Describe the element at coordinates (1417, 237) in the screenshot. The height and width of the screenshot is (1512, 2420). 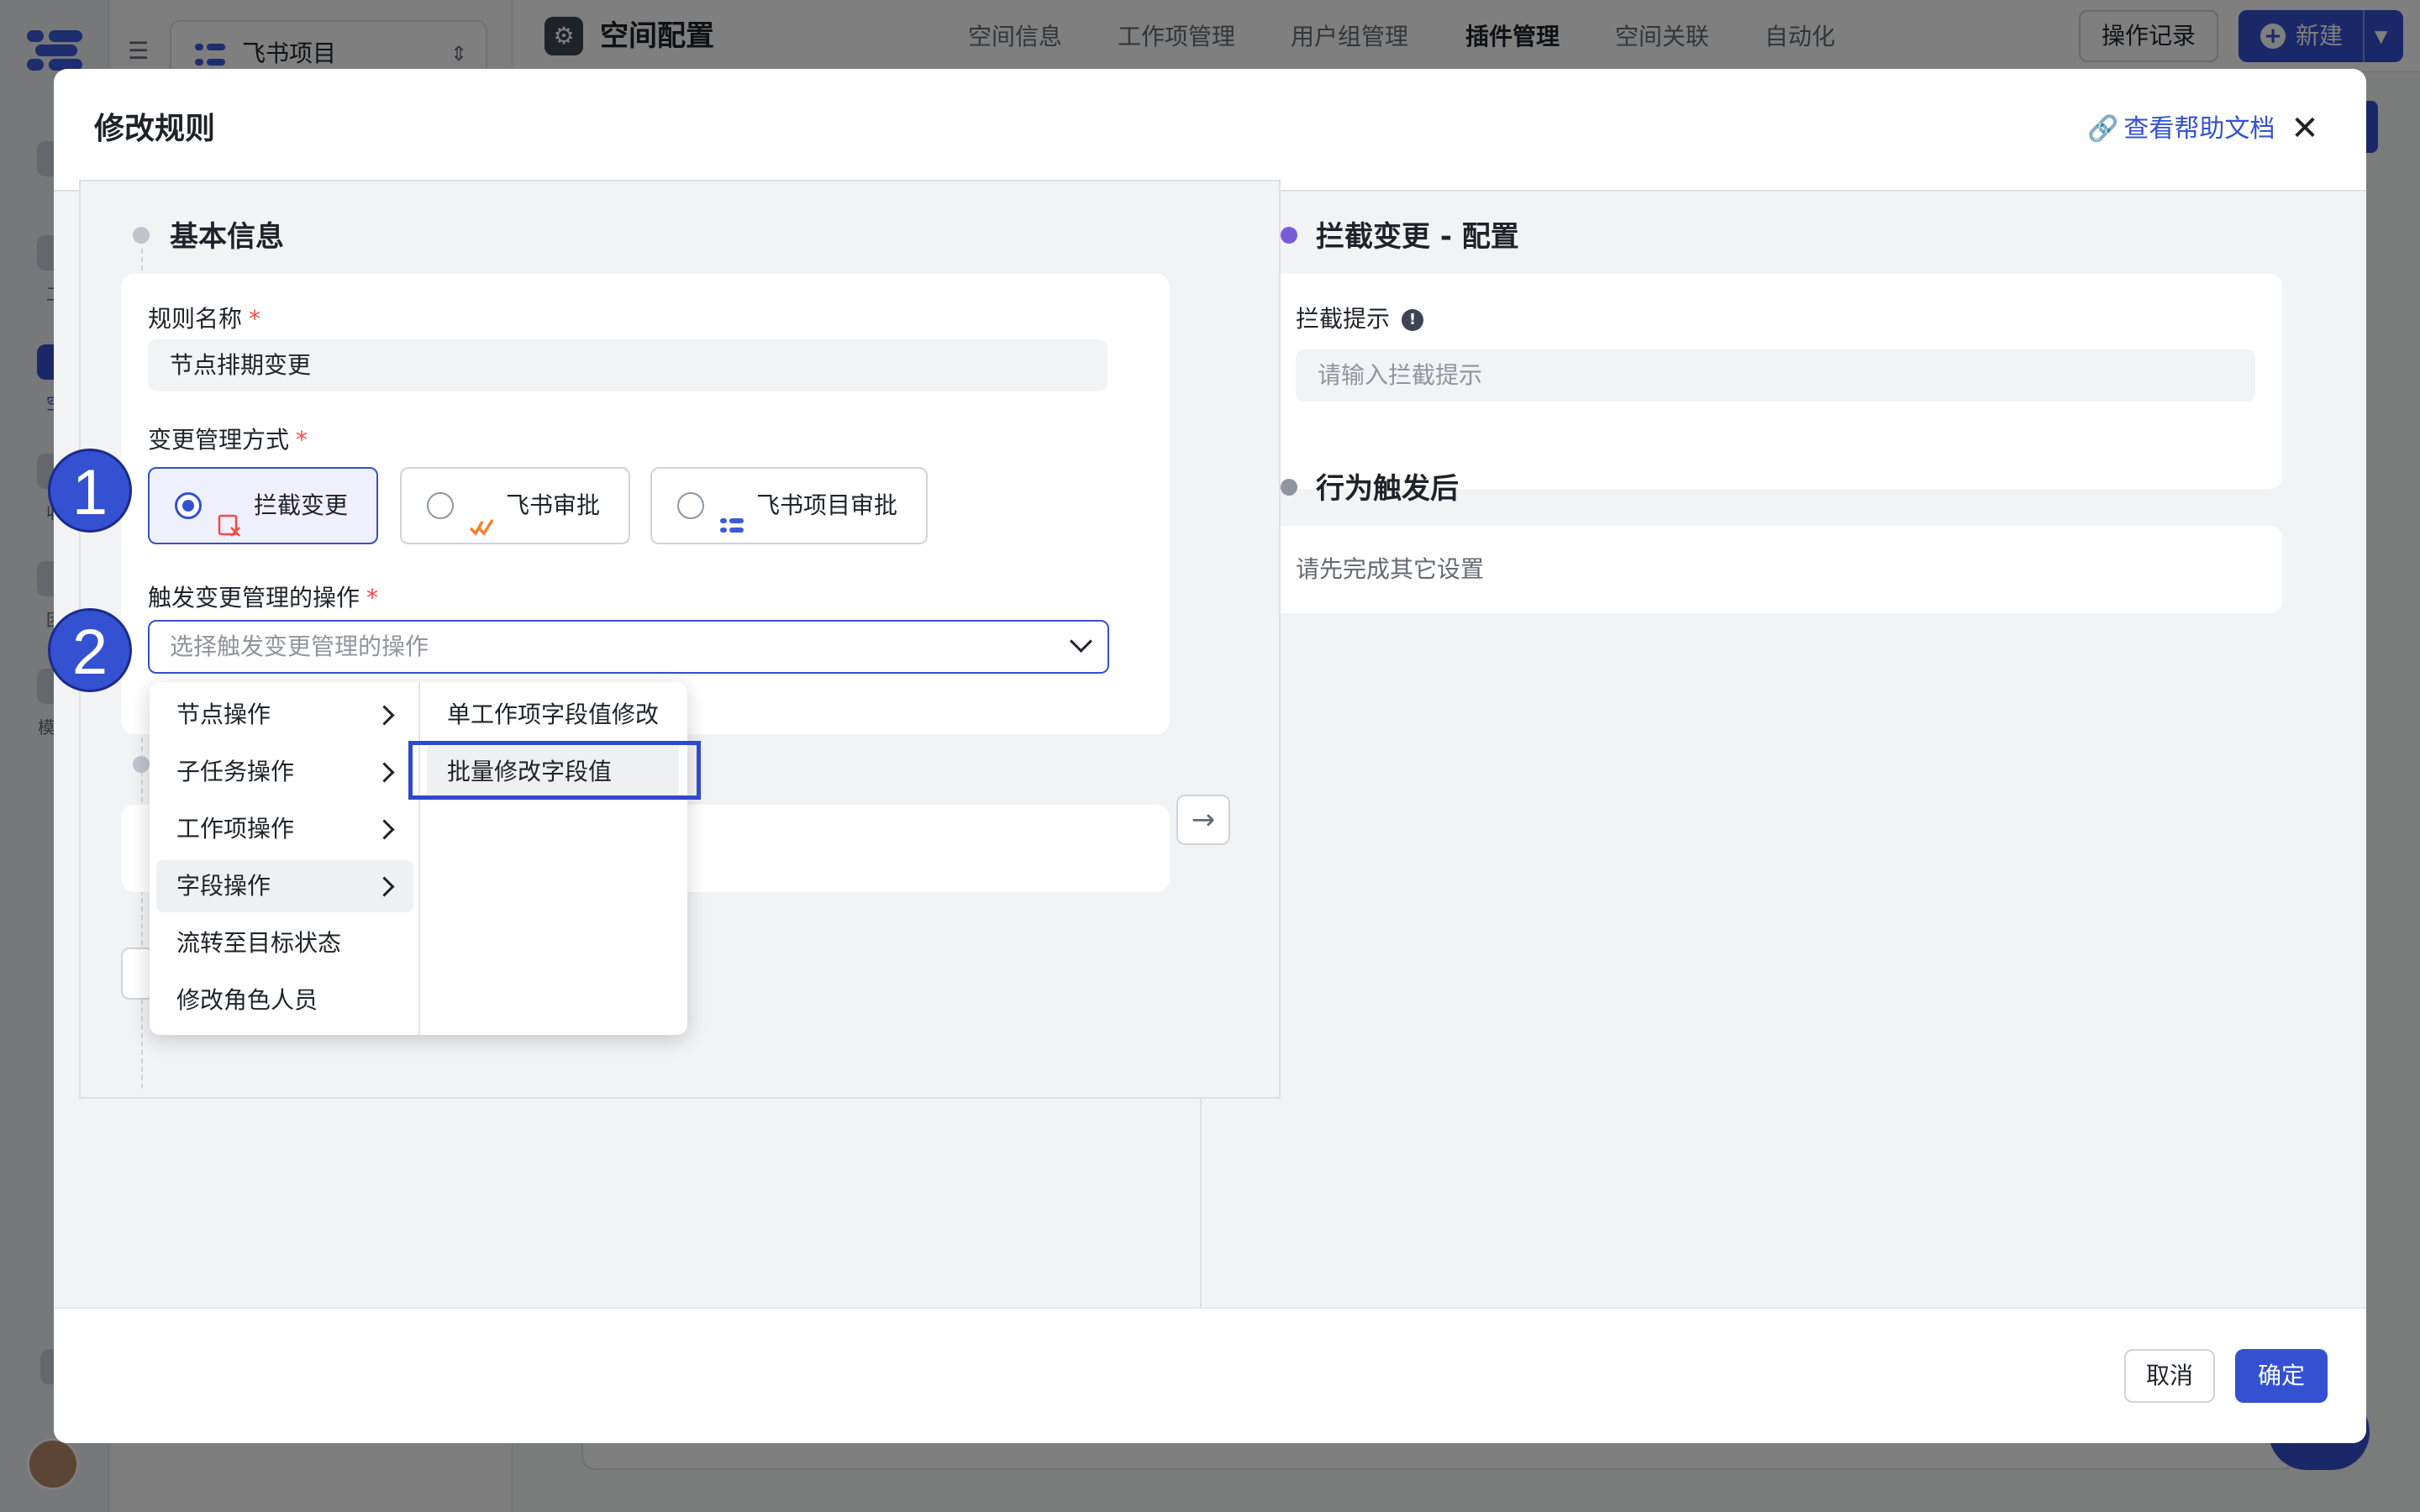
I see `intercept-config-title: 拦截变更 - 配置` at that location.